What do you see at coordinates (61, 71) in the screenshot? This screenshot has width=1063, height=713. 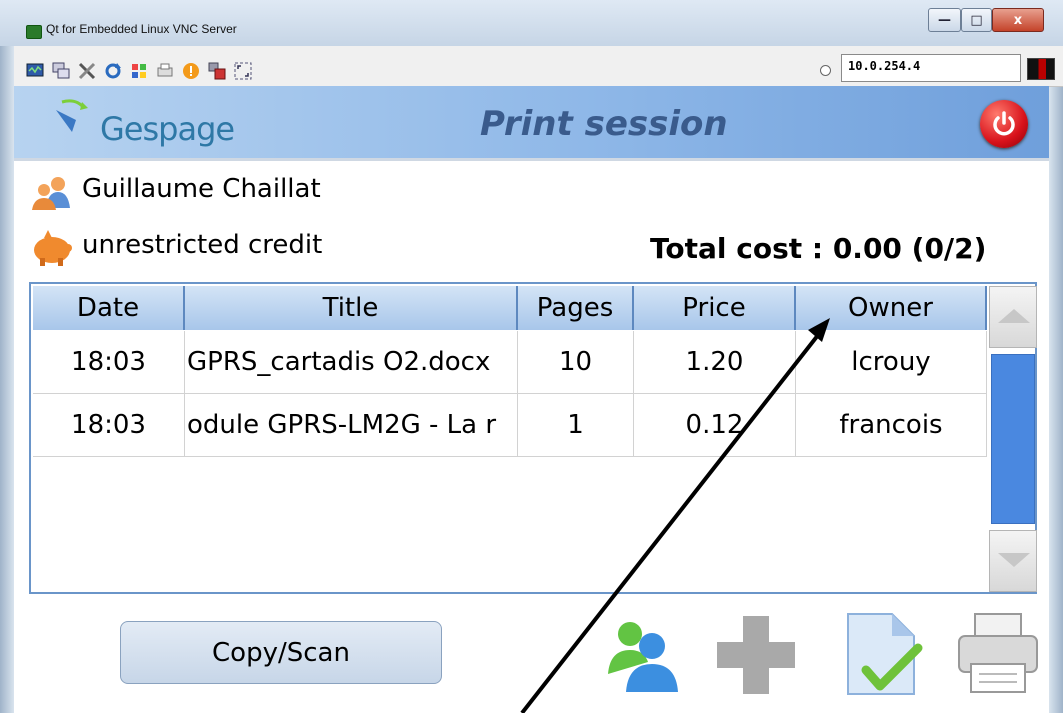 I see `copy-windows-icon` at bounding box center [61, 71].